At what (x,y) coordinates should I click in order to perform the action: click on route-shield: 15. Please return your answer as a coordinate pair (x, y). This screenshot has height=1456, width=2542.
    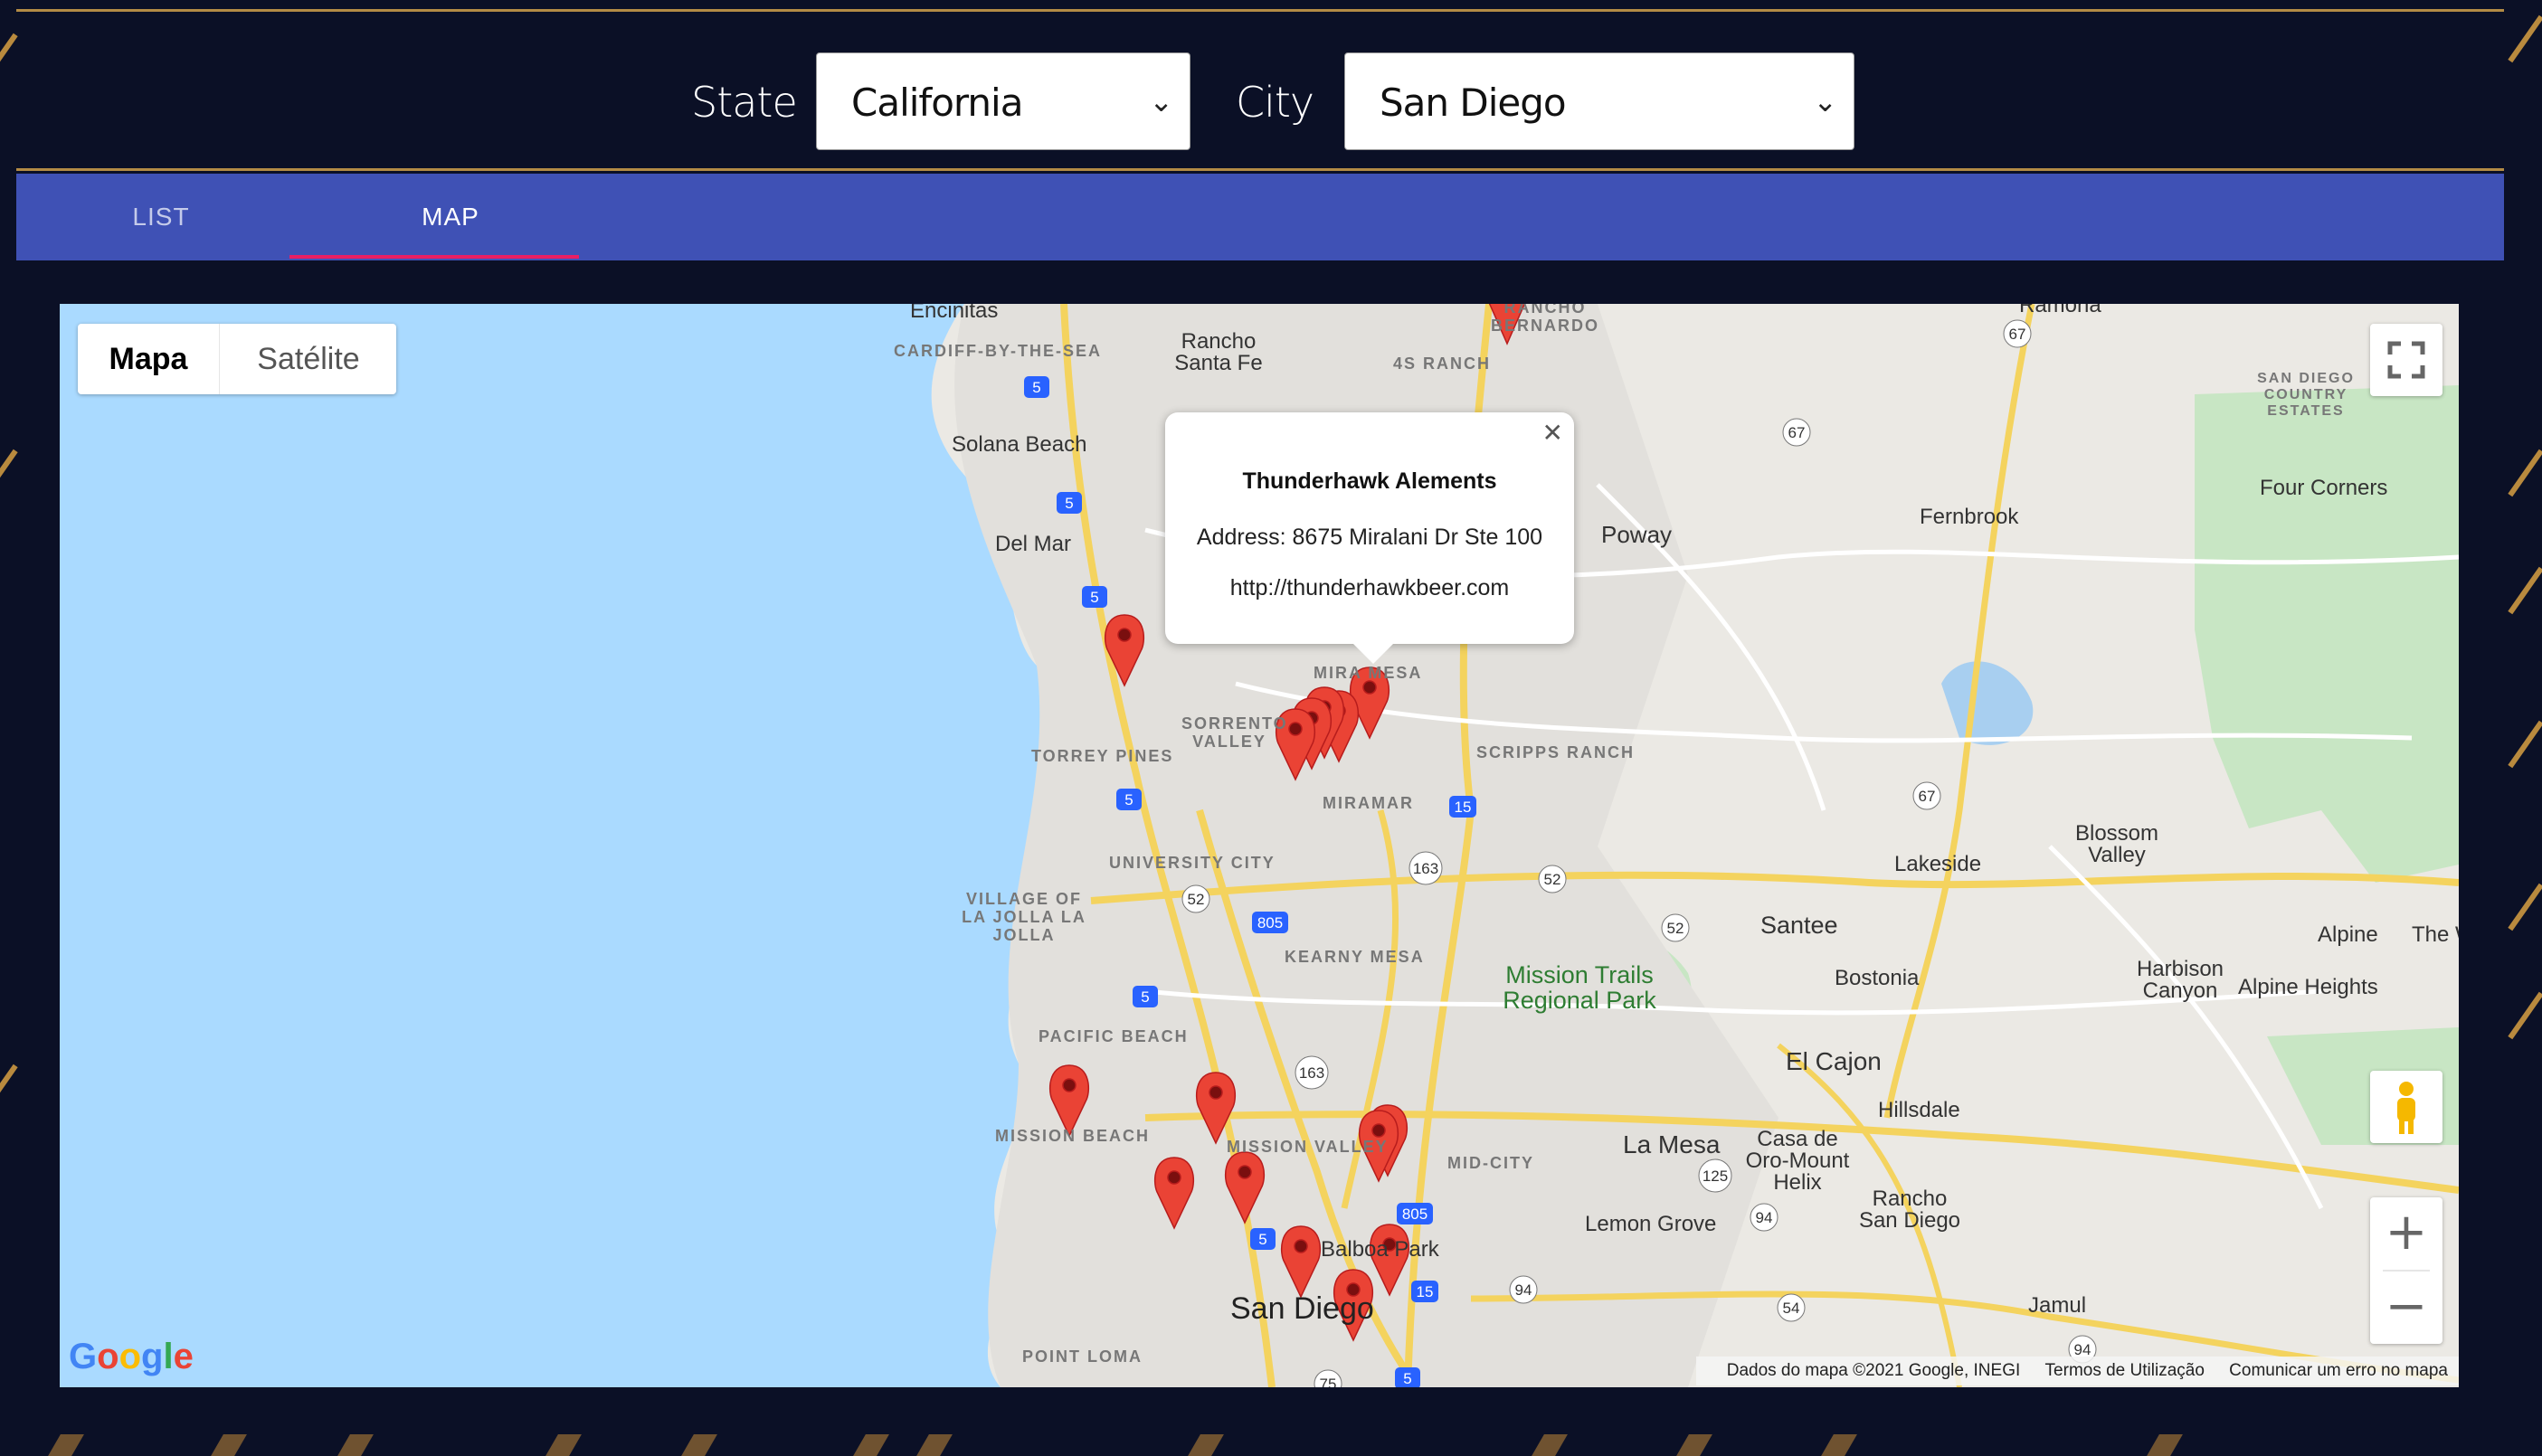
    Looking at the image, I should click on (1424, 1291).